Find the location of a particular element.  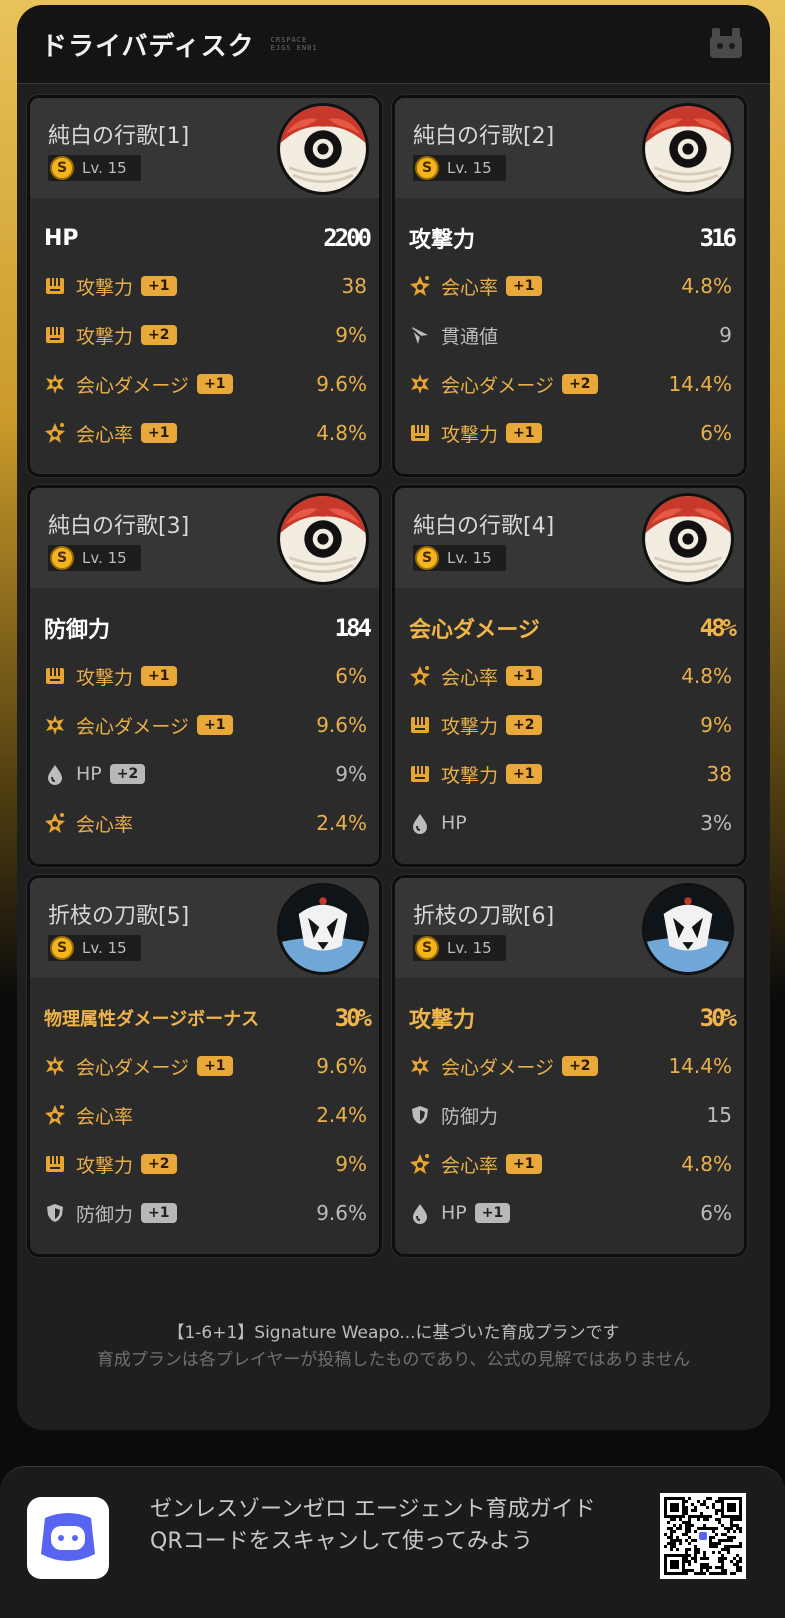

sub-stat-row: 防御力 15 is located at coordinates (570, 1115).